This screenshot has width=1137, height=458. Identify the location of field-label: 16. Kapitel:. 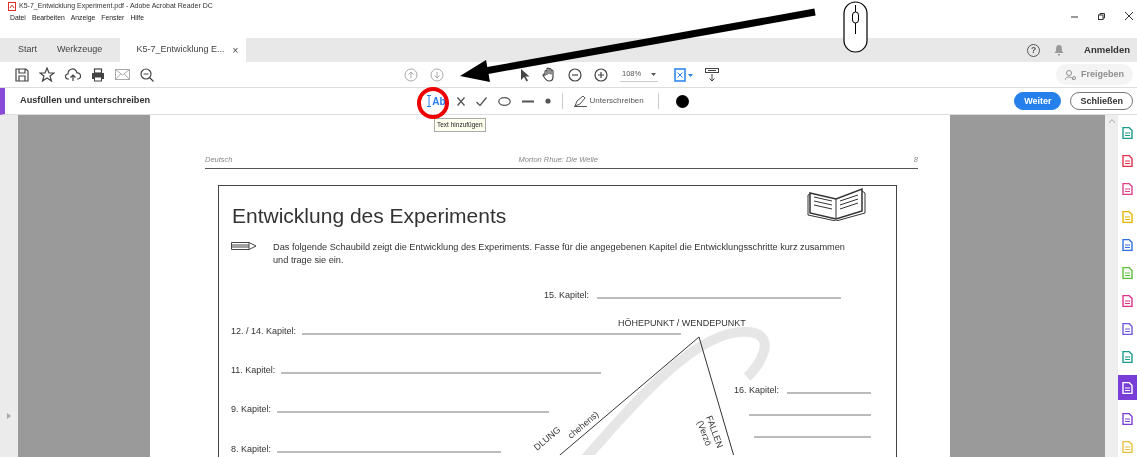
(757, 390).